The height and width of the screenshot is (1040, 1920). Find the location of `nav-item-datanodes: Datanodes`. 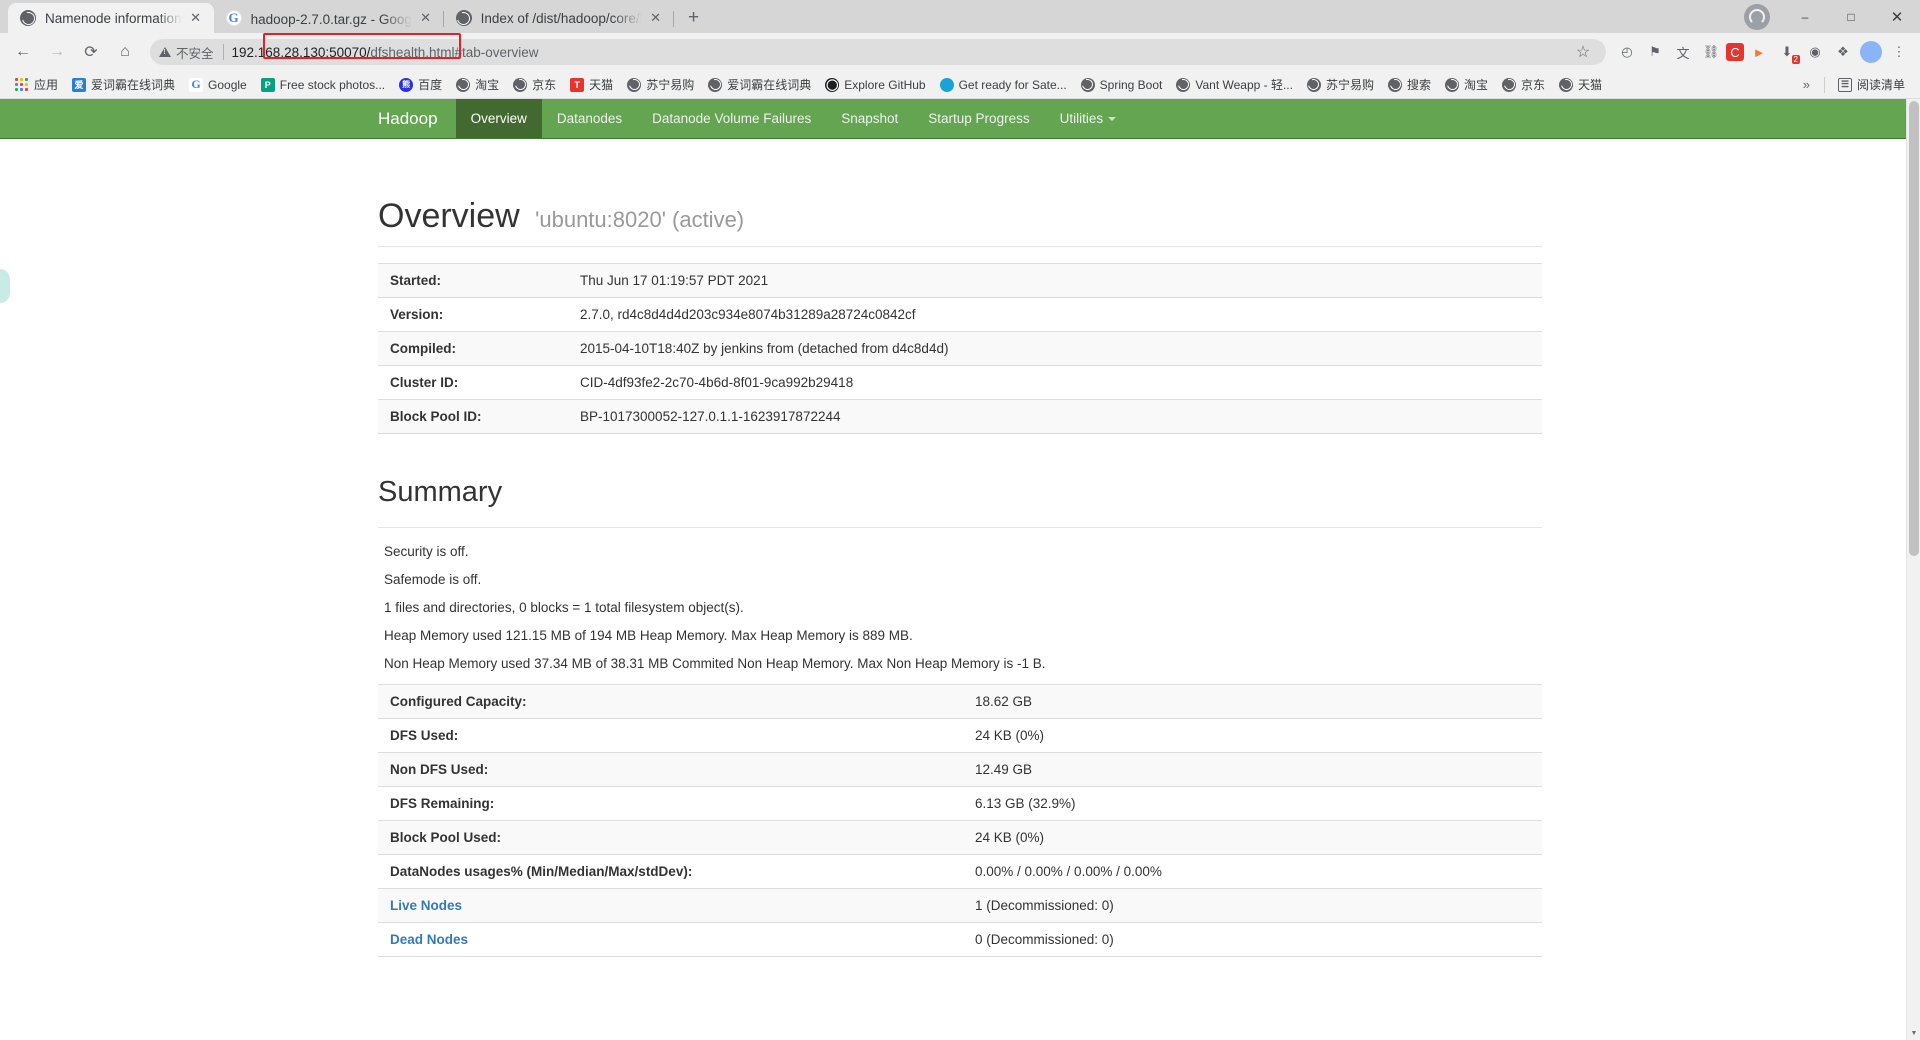

nav-item-datanodes: Datanodes is located at coordinates (589, 118).